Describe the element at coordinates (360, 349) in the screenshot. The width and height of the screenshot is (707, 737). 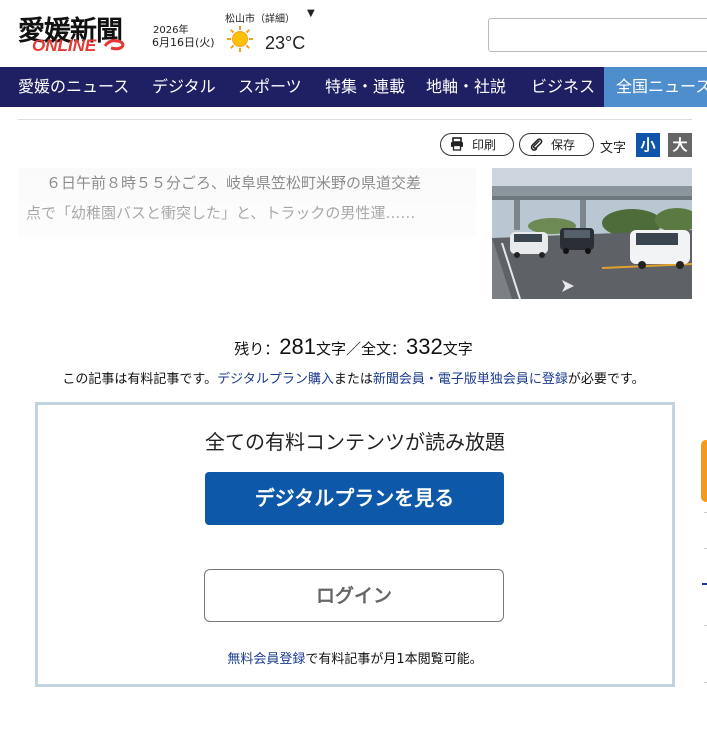
I see `remain-mid: 文字／全文：` at that location.